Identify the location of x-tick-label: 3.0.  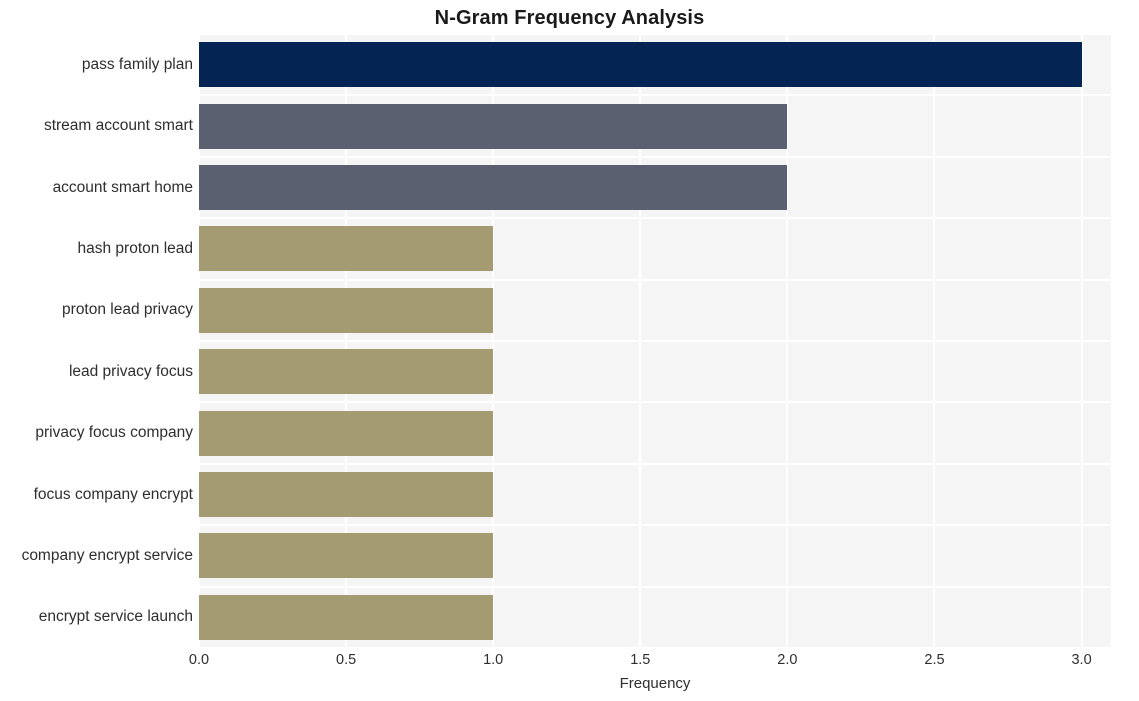
(1081, 660).